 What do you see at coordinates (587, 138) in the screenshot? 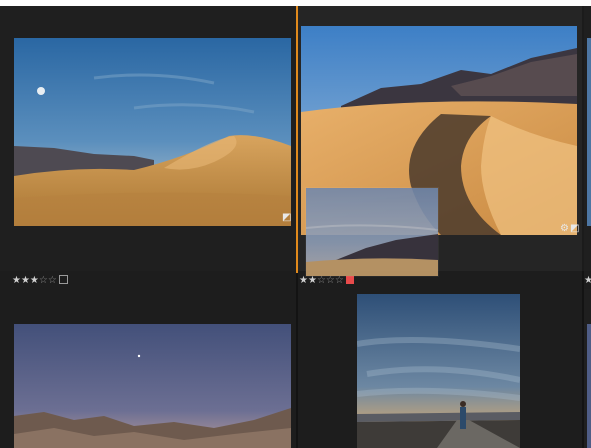
I see `grid-cell-3-partial` at bounding box center [587, 138].